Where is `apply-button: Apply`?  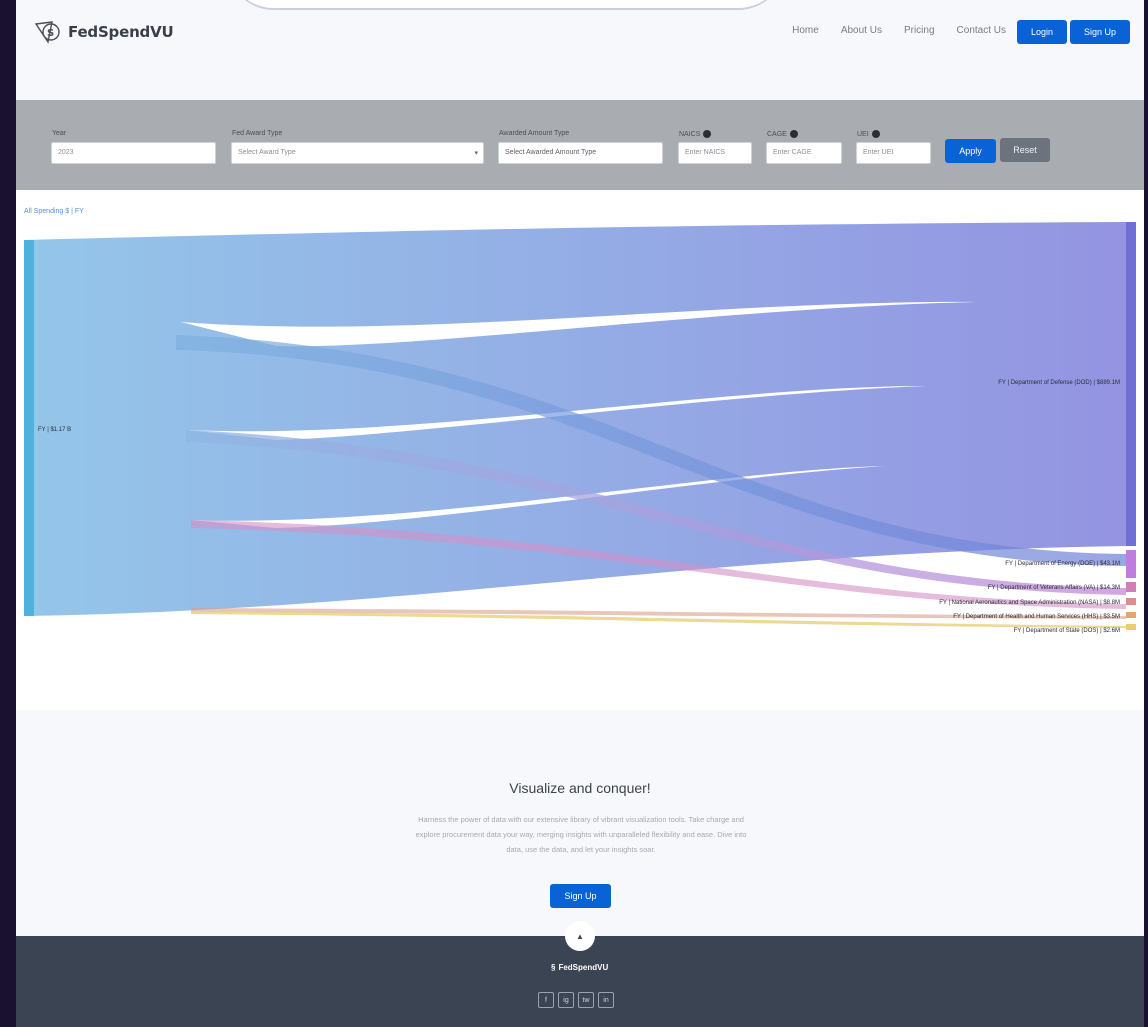 apply-button: Apply is located at coordinates (970, 151).